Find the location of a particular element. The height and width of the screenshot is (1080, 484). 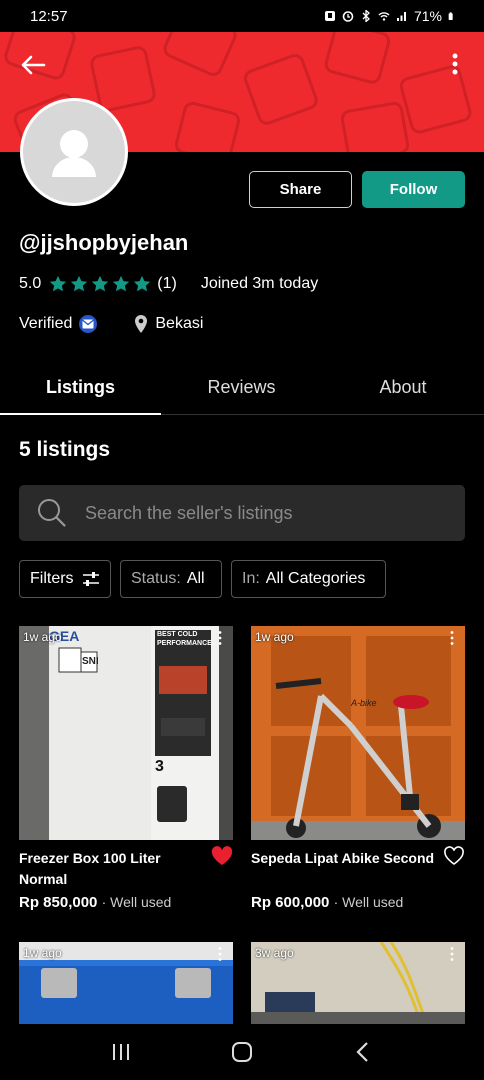

share-button: Share is located at coordinates (300, 189).